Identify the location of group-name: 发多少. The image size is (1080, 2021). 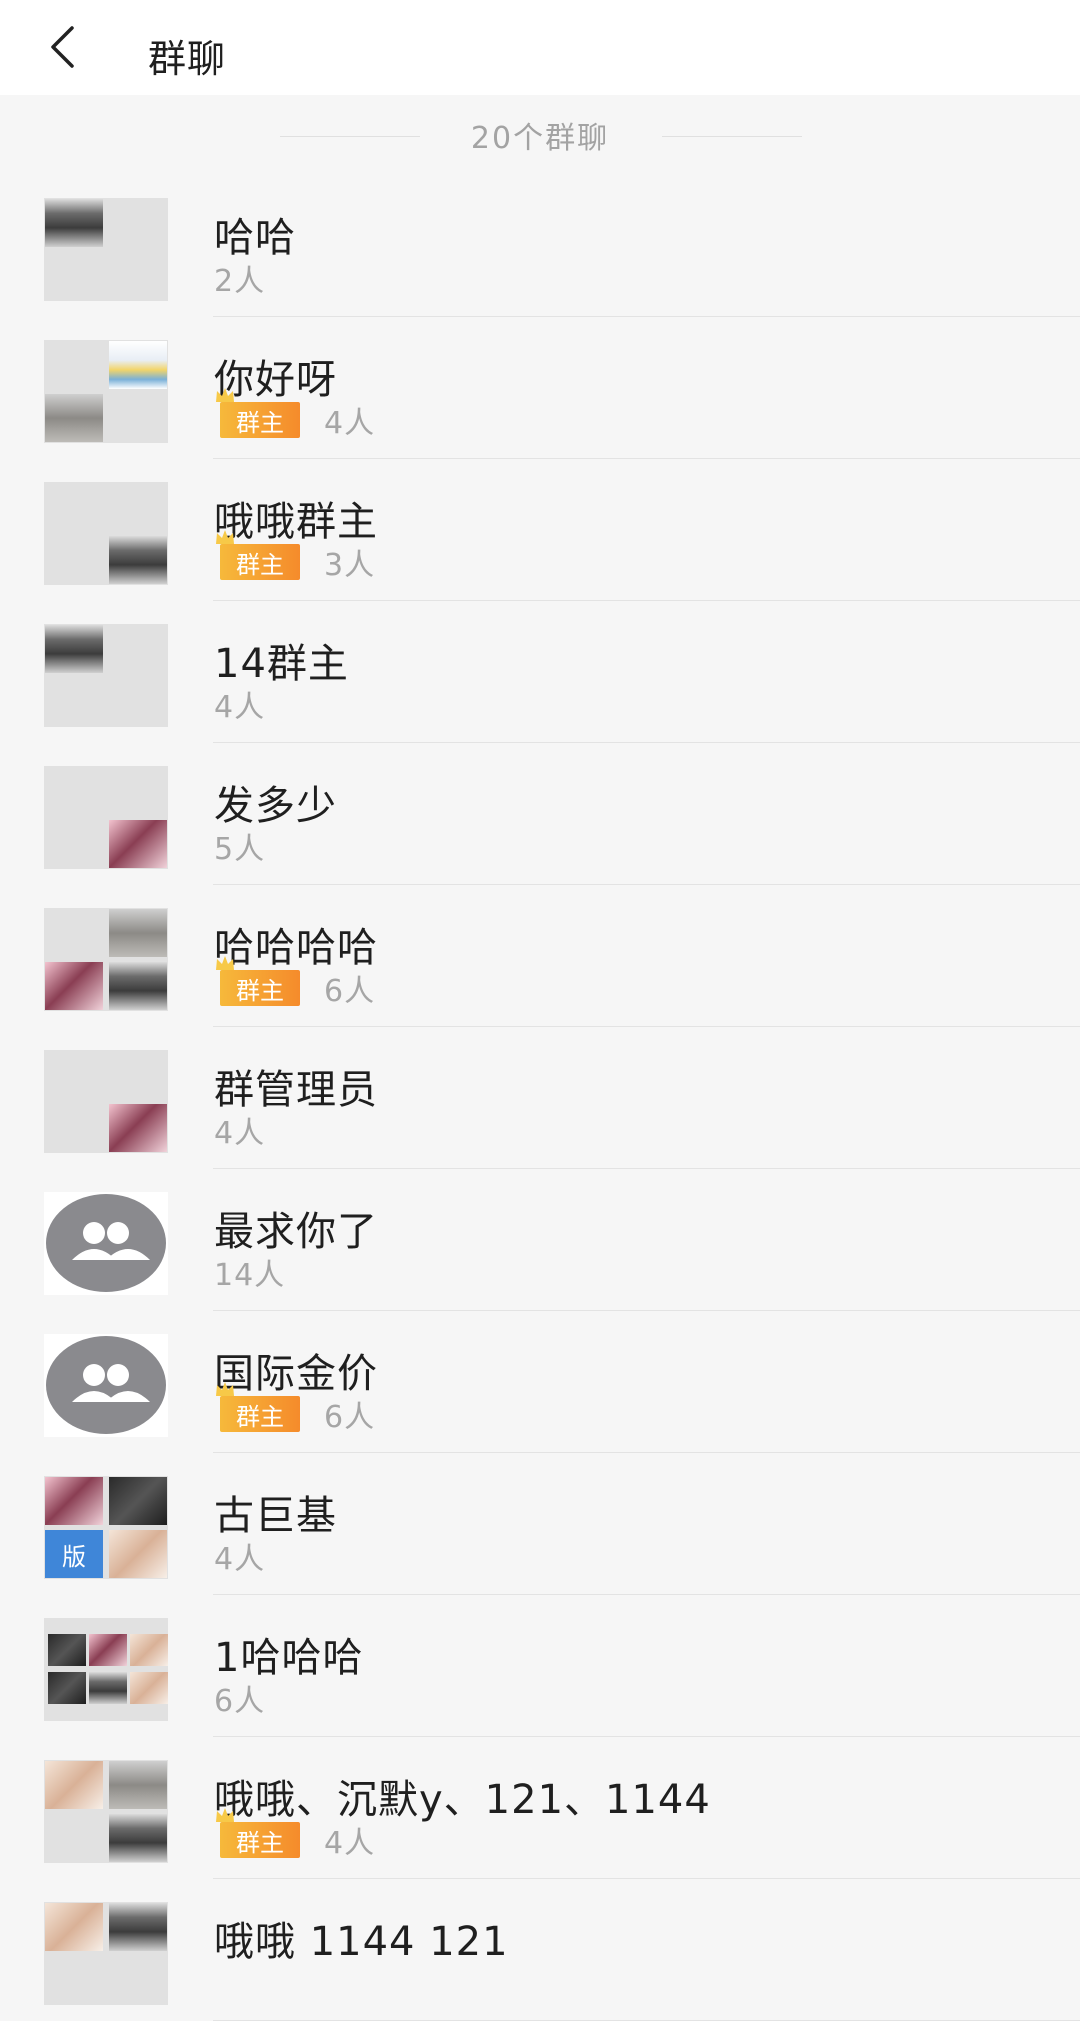
(275, 806).